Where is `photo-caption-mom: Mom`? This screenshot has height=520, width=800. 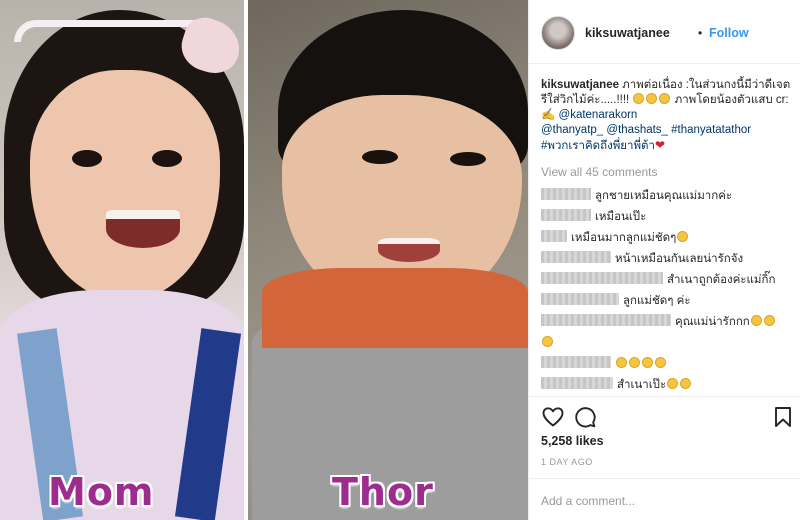
photo-caption-mom: Mom is located at coordinates (101, 492).